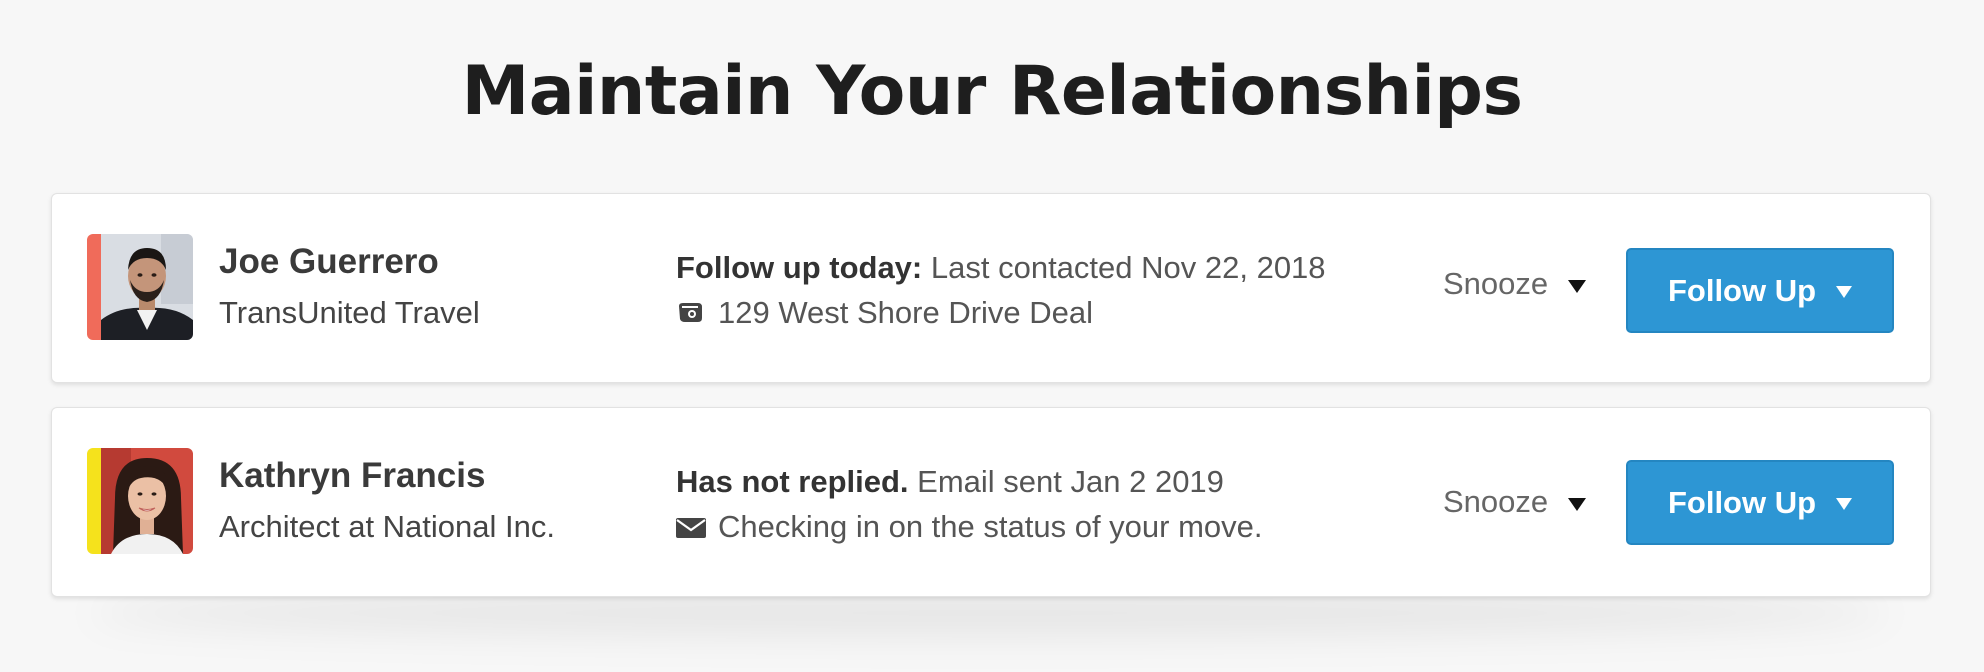 The image size is (1984, 672). What do you see at coordinates (147, 287) in the screenshot?
I see `avatar-photo-joe` at bounding box center [147, 287].